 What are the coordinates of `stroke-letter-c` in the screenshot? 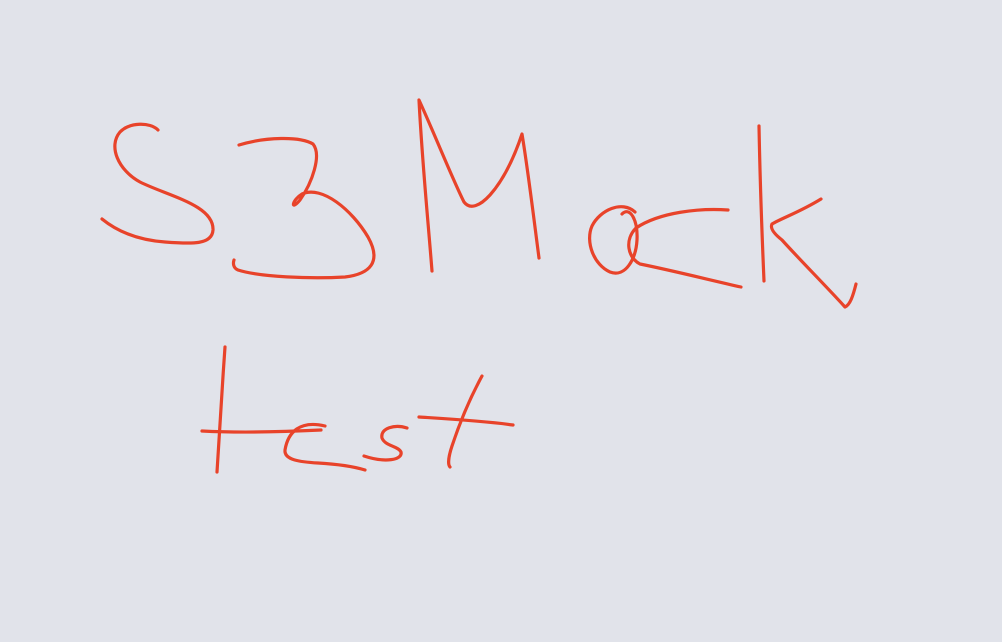 It's located at (685, 248).